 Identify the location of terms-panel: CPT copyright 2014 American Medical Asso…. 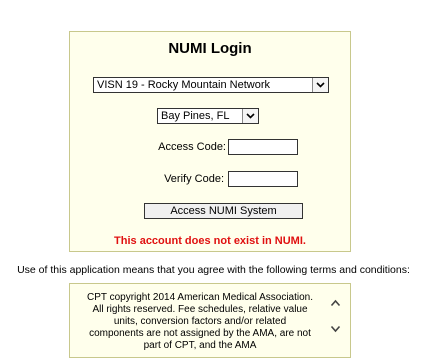
(210, 320).